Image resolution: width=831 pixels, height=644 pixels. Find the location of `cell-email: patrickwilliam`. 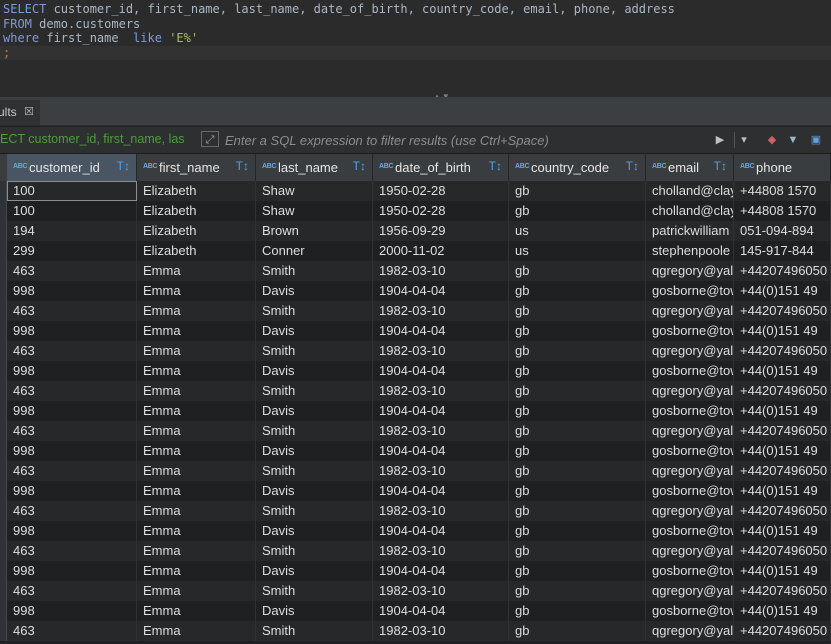

cell-email: patrickwilliam is located at coordinates (690, 231).